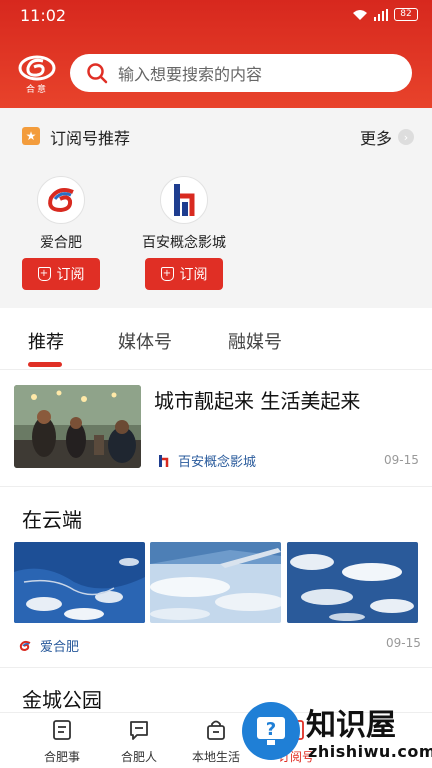 This screenshot has width=432, height=768. What do you see at coordinates (77, 426) in the screenshot?
I see `article-thumbnail` at bounding box center [77, 426].